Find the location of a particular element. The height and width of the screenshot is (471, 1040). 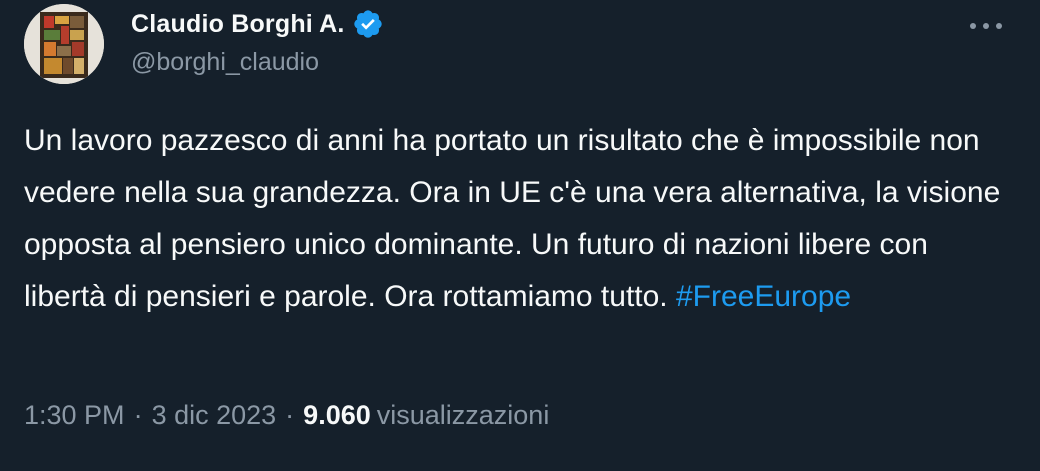

author-name-row: Claudio Borghi A. is located at coordinates (257, 24).